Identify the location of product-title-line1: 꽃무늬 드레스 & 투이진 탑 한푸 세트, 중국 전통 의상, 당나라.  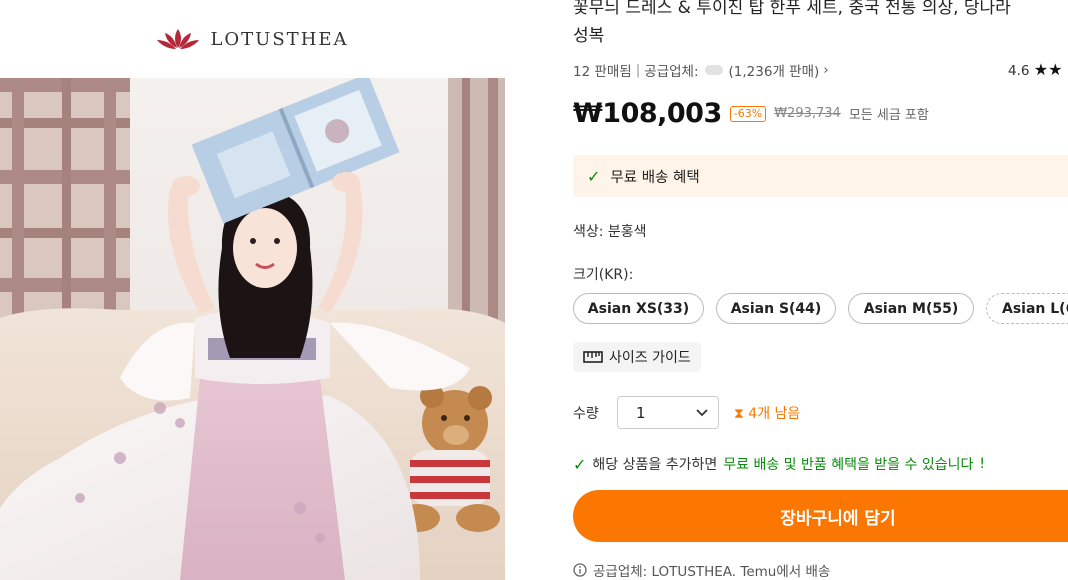
(792, 9).